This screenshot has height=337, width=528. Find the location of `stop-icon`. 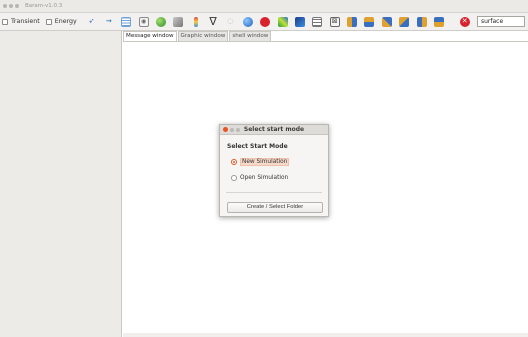

stop-icon is located at coordinates (265, 21).